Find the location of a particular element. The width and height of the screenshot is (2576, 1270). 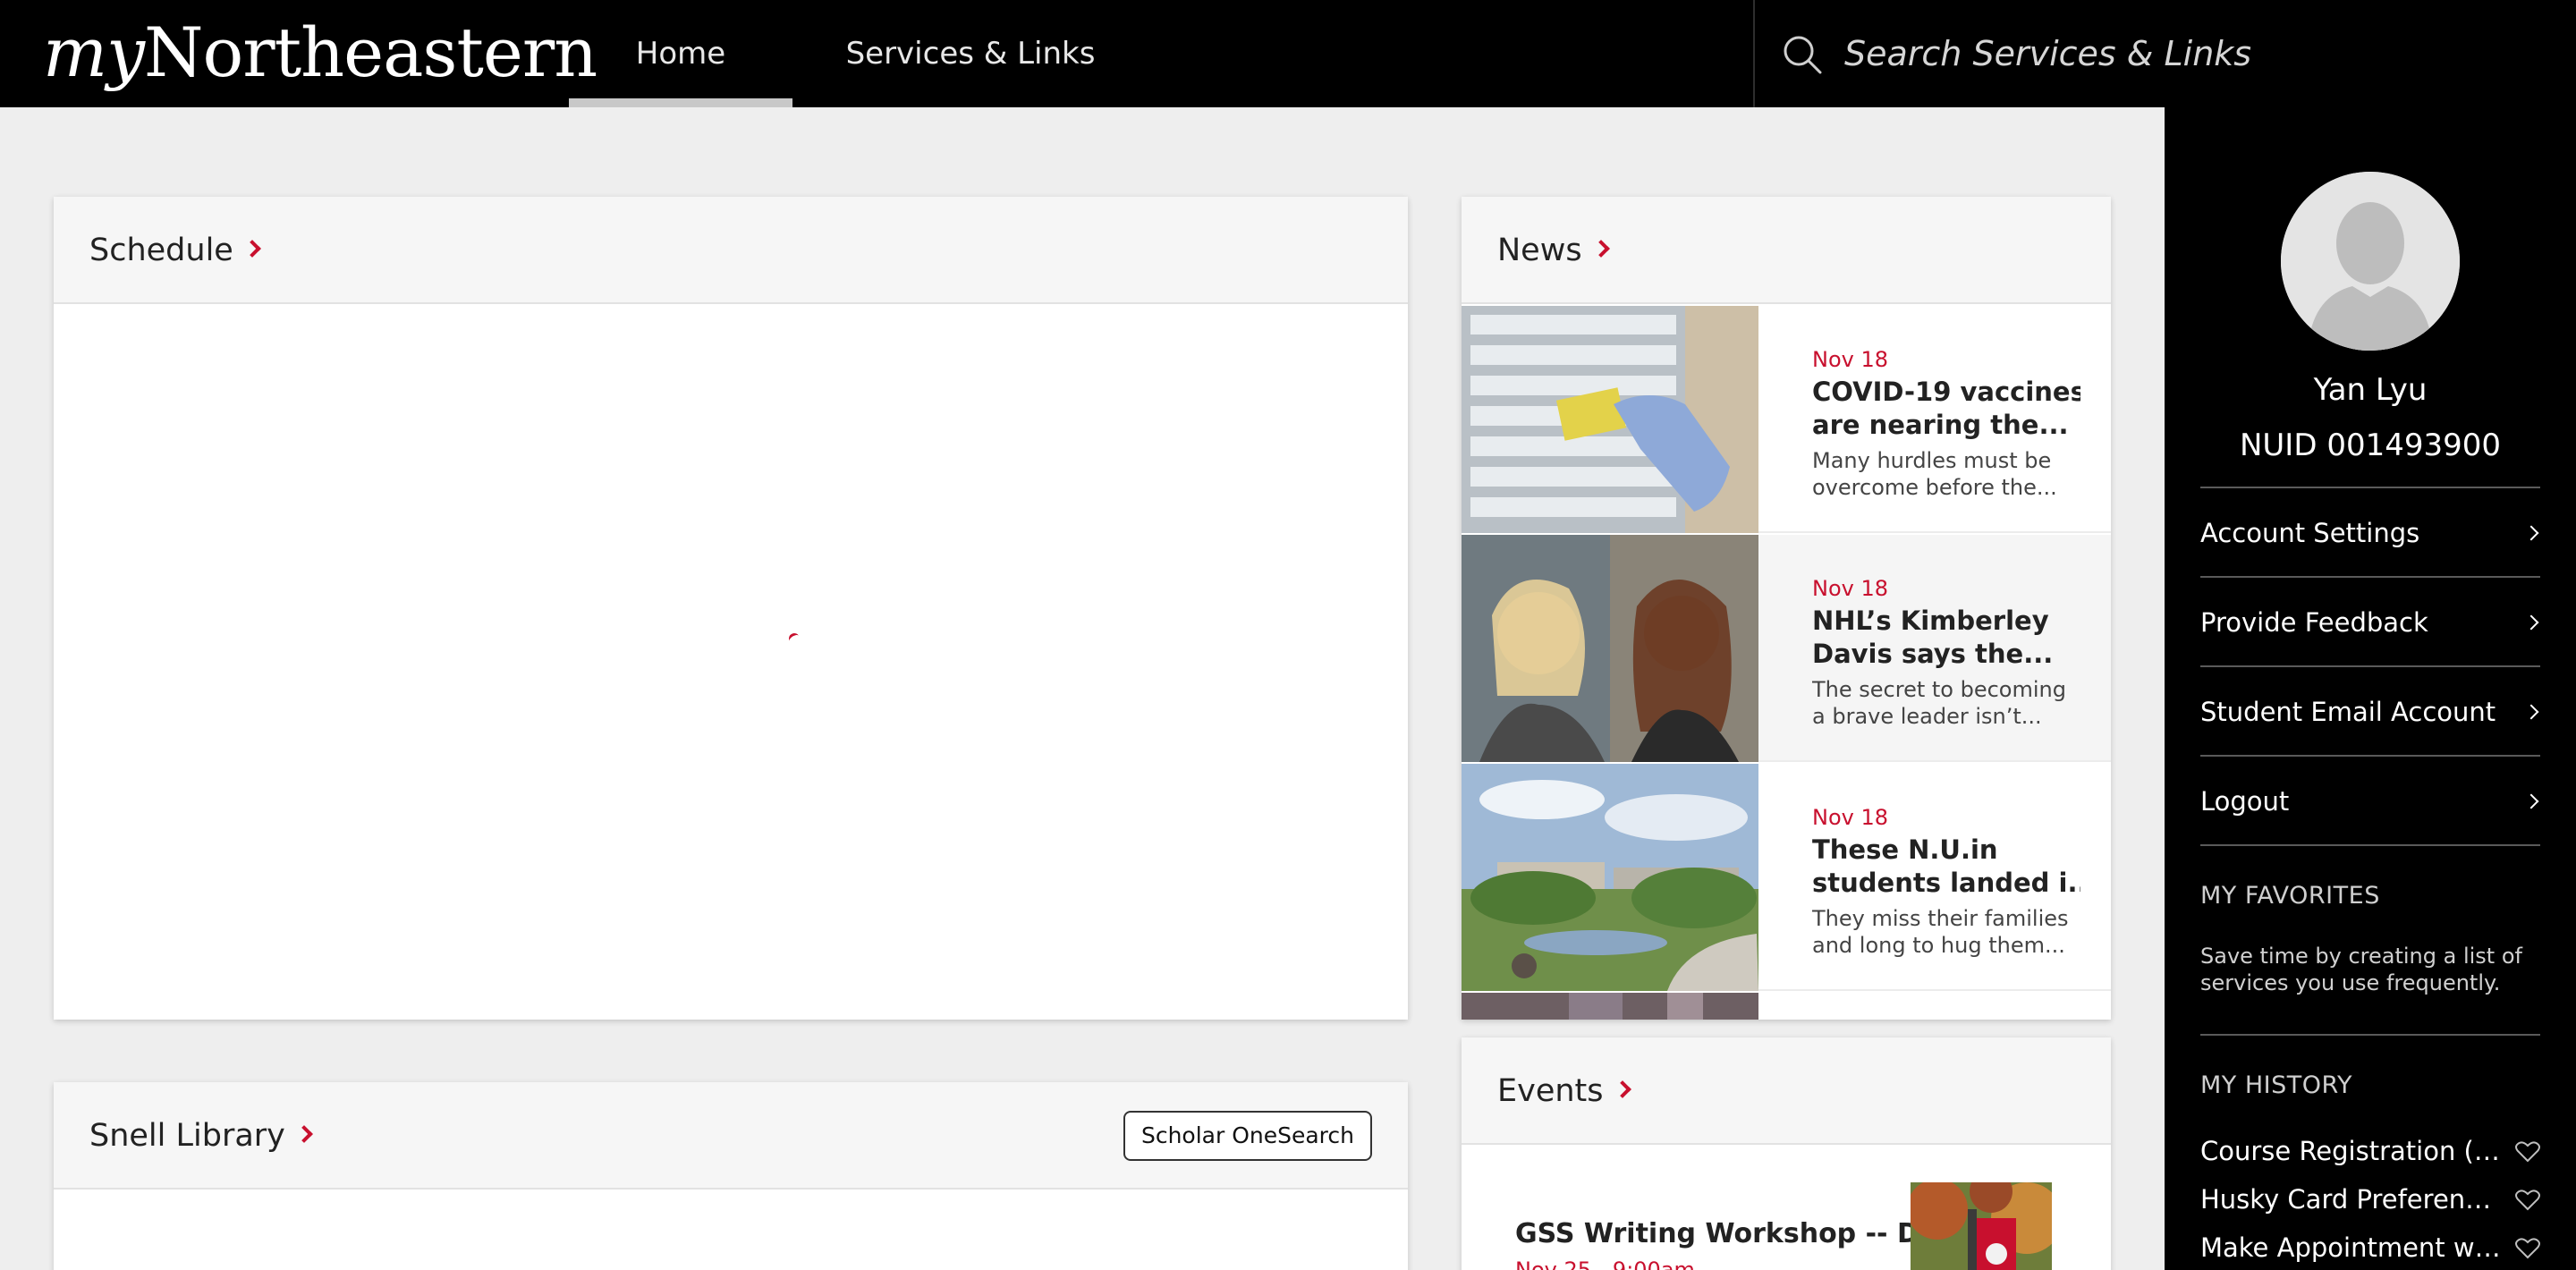

events-title-link: Events is located at coordinates (1564, 1091).